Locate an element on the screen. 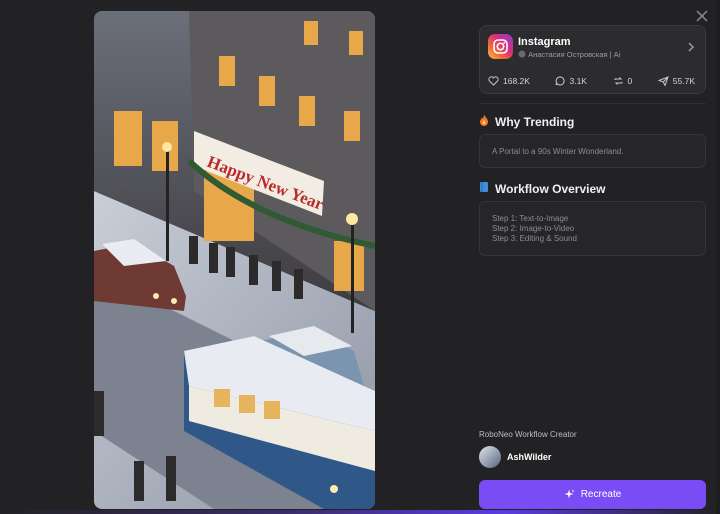  fire-icon is located at coordinates (484, 121).